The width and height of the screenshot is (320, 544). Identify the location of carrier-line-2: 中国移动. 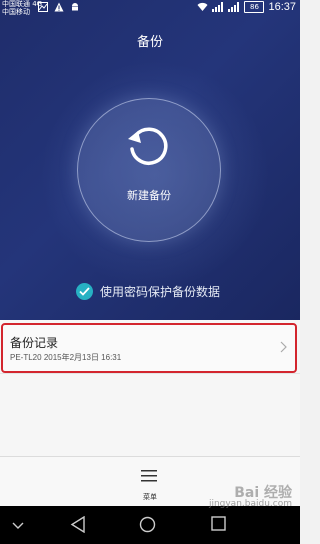
(16, 12).